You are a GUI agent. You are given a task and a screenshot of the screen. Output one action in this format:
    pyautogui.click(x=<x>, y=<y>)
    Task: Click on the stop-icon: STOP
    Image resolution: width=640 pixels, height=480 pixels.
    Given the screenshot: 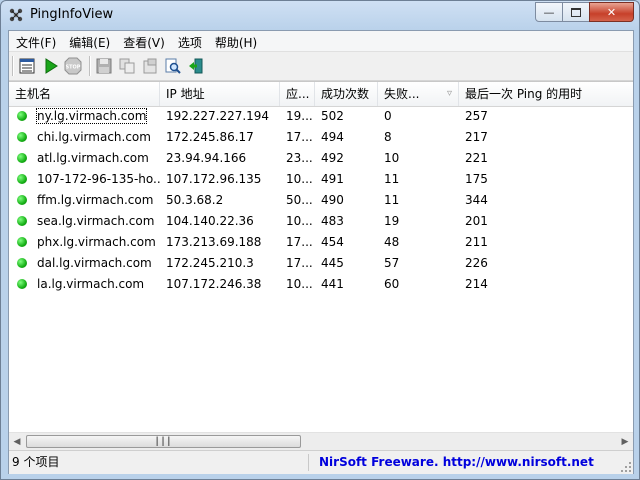 What is the action you would take?
    pyautogui.click(x=73, y=66)
    